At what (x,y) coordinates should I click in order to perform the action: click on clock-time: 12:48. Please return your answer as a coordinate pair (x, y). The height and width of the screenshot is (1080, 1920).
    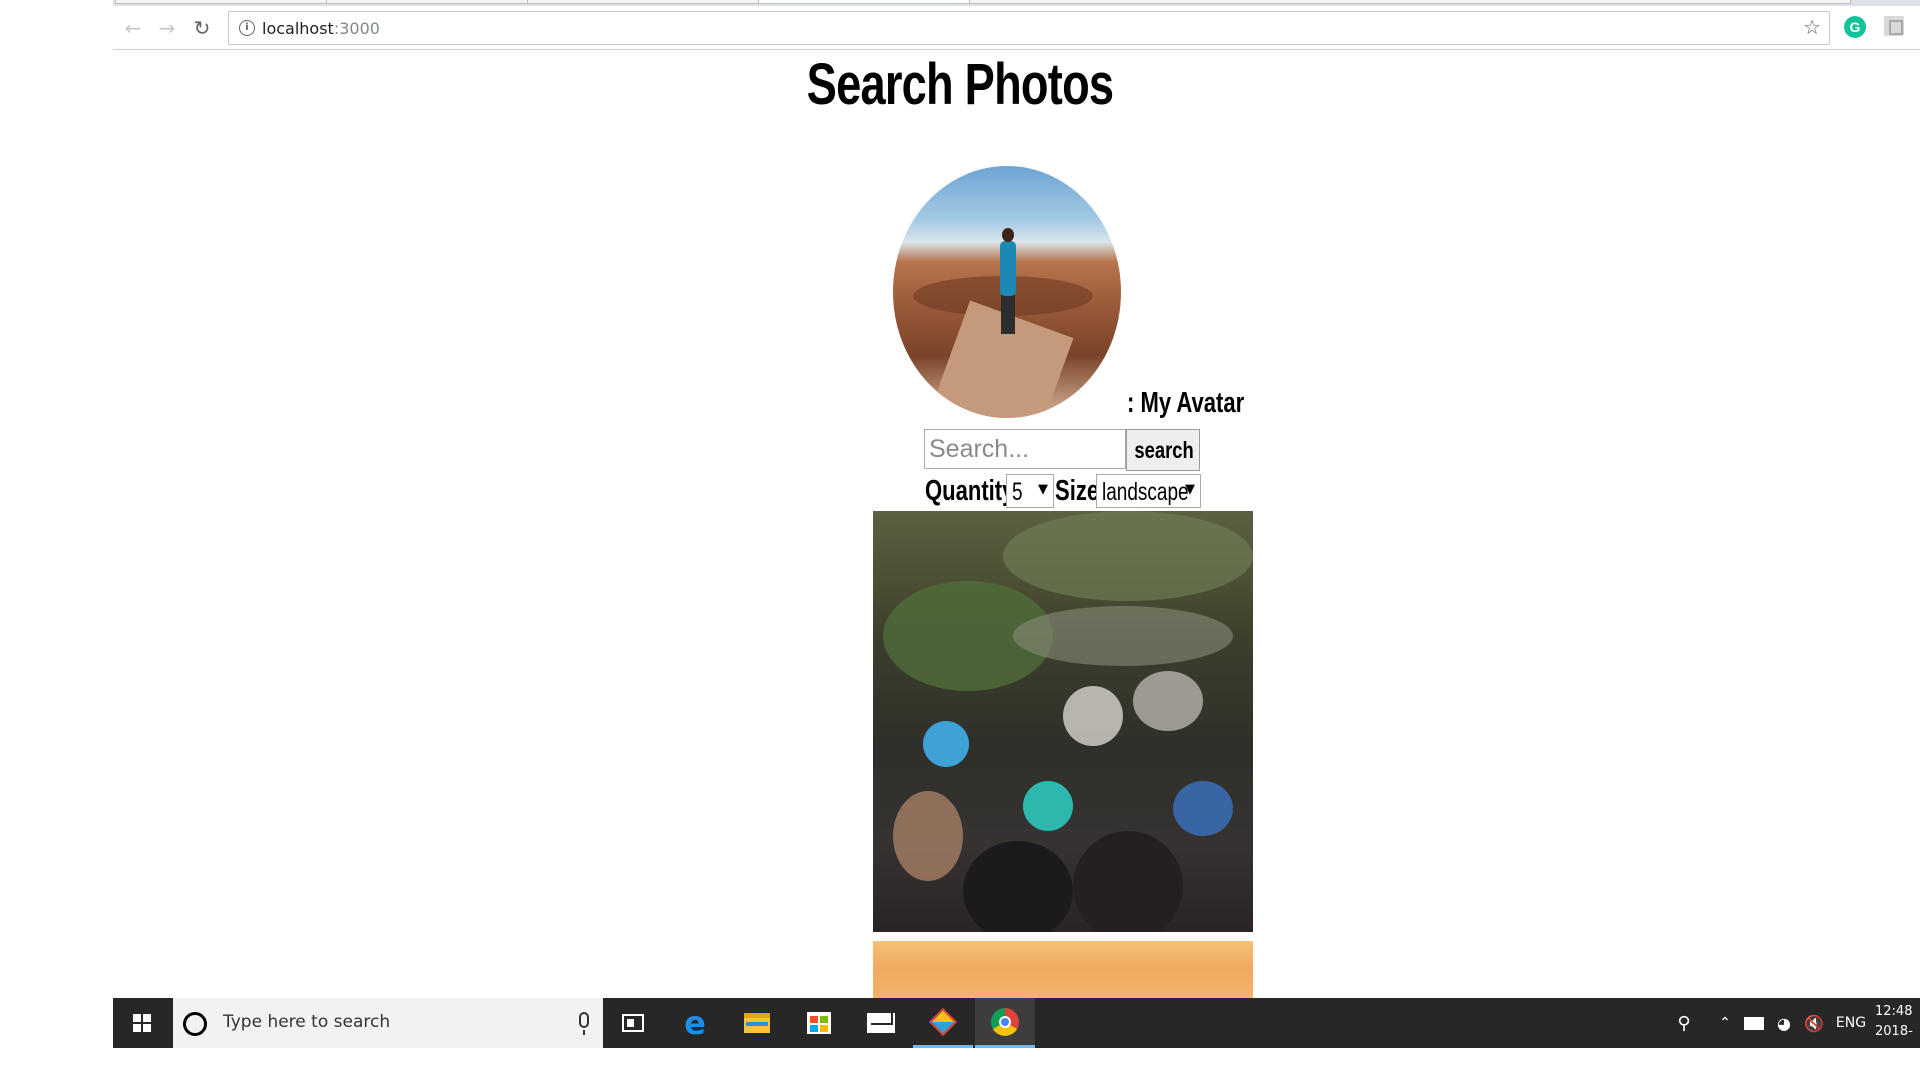
    Looking at the image, I should click on (1894, 1011).